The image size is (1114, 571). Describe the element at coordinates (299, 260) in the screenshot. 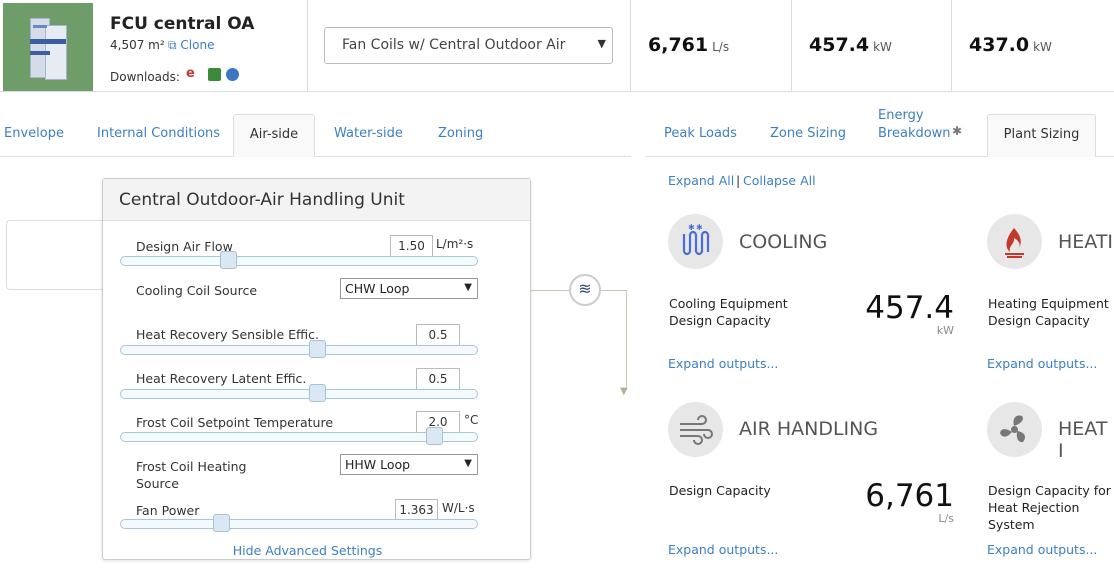

I see `design-air-flow-slider` at that location.